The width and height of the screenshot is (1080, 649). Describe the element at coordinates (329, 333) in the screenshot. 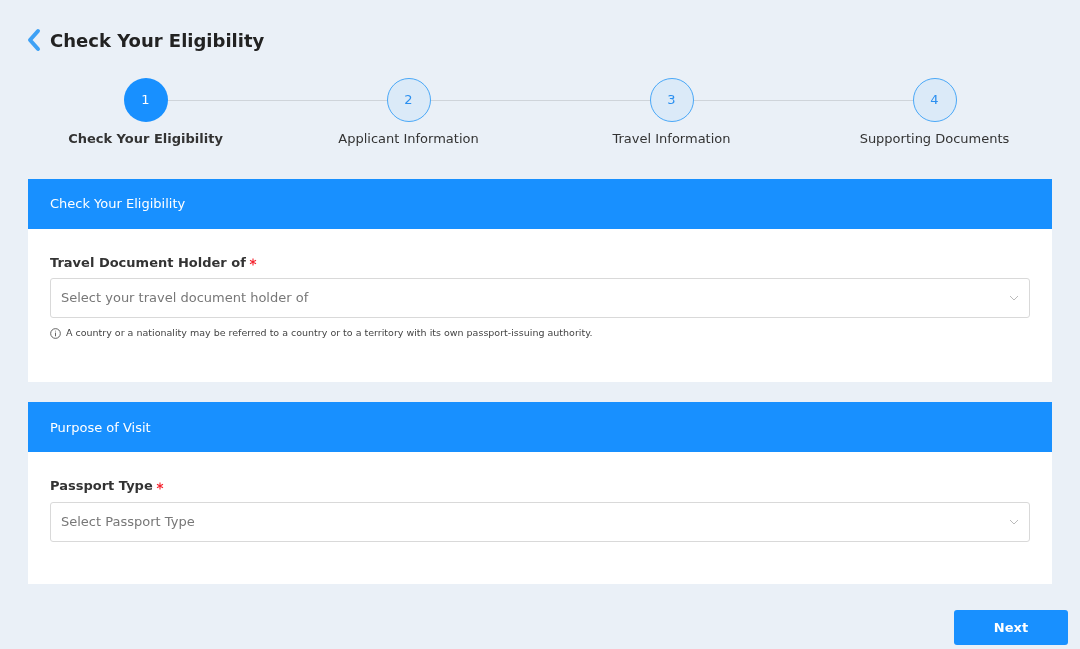

I see `hint-text: A country or a nationality may be referred to a country or to a territory with its own passport-issuing authority.` at that location.